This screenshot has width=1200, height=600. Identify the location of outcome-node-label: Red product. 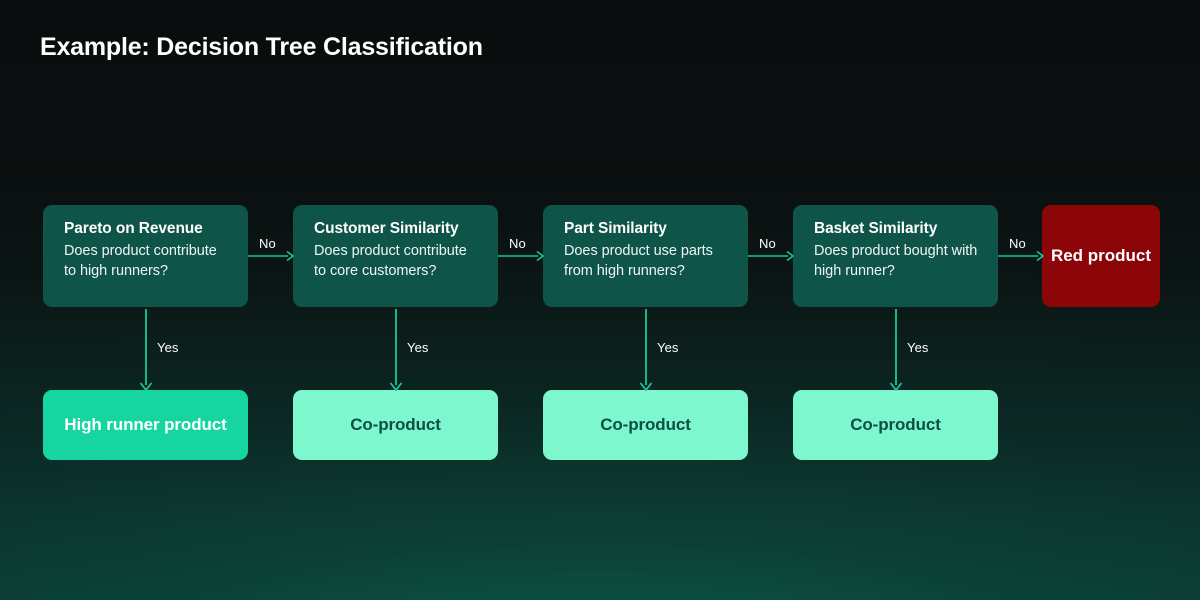
(1101, 256).